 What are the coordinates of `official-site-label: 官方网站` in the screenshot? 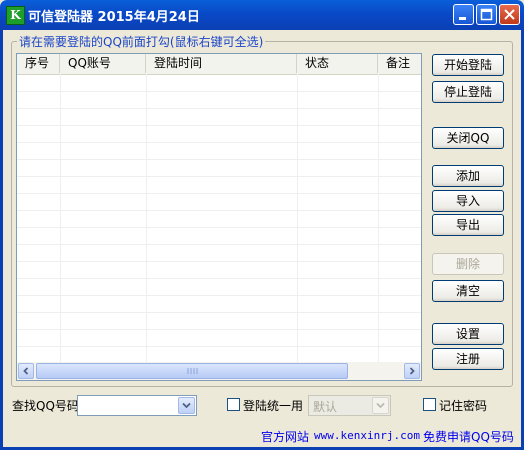 It's located at (285, 436).